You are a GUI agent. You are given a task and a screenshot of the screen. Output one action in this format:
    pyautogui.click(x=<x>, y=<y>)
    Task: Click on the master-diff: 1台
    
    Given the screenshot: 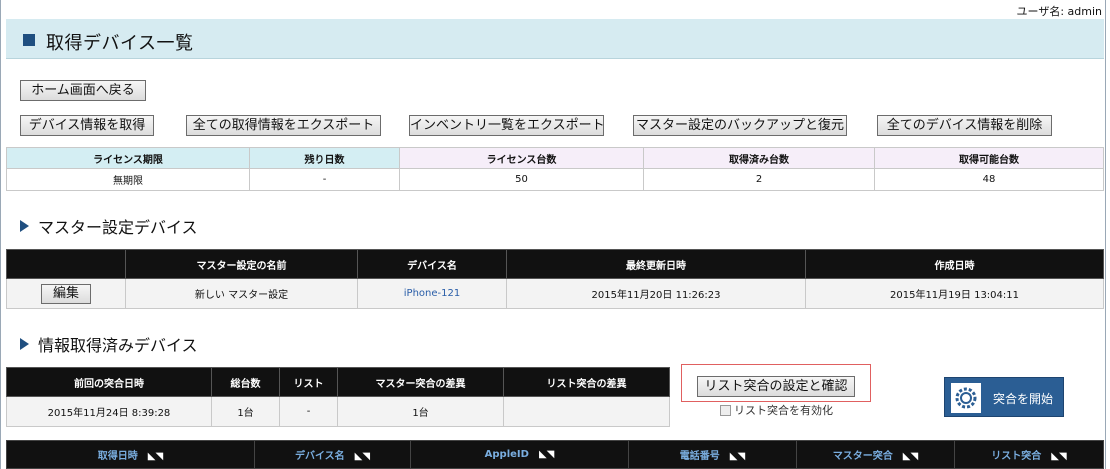 What is the action you would take?
    pyautogui.click(x=420, y=411)
    